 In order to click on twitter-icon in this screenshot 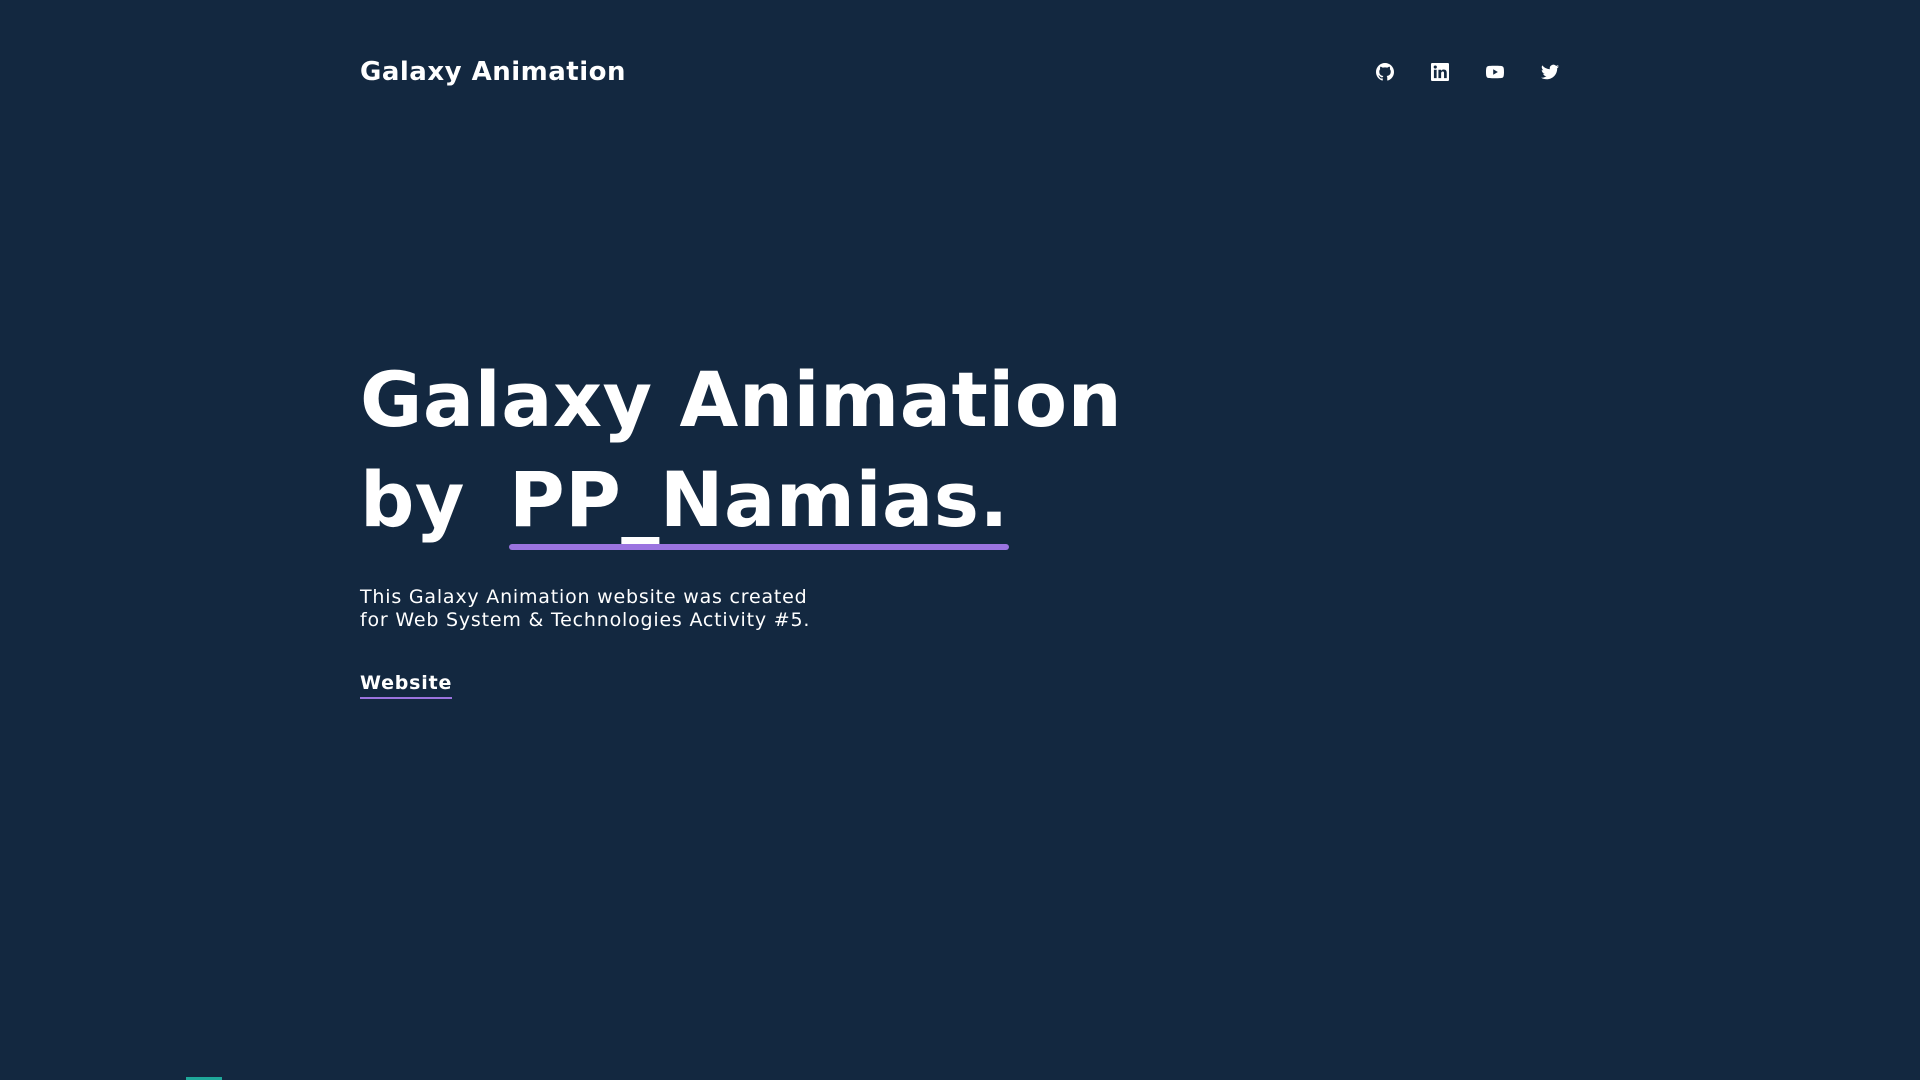, I will do `click(1550, 72)`.